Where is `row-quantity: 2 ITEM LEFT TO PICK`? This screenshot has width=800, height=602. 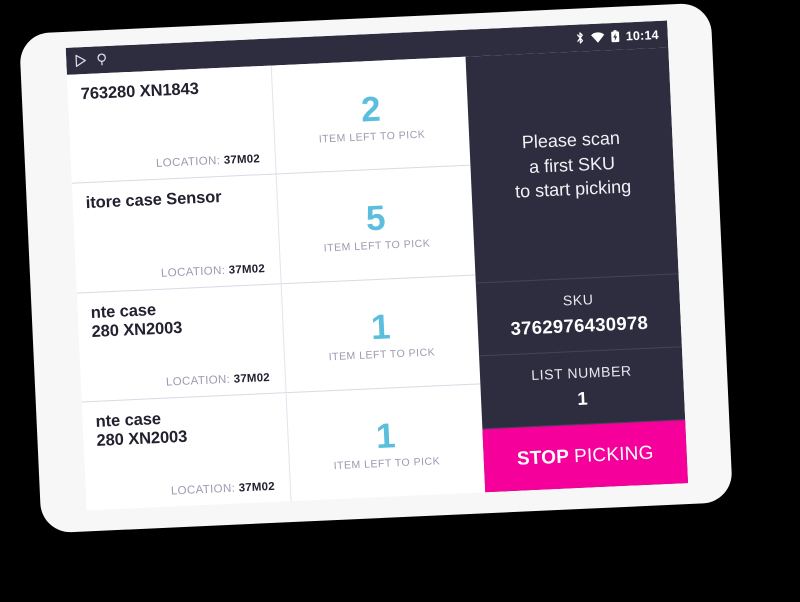
row-quantity: 2 ITEM LEFT TO PICK is located at coordinates (371, 115).